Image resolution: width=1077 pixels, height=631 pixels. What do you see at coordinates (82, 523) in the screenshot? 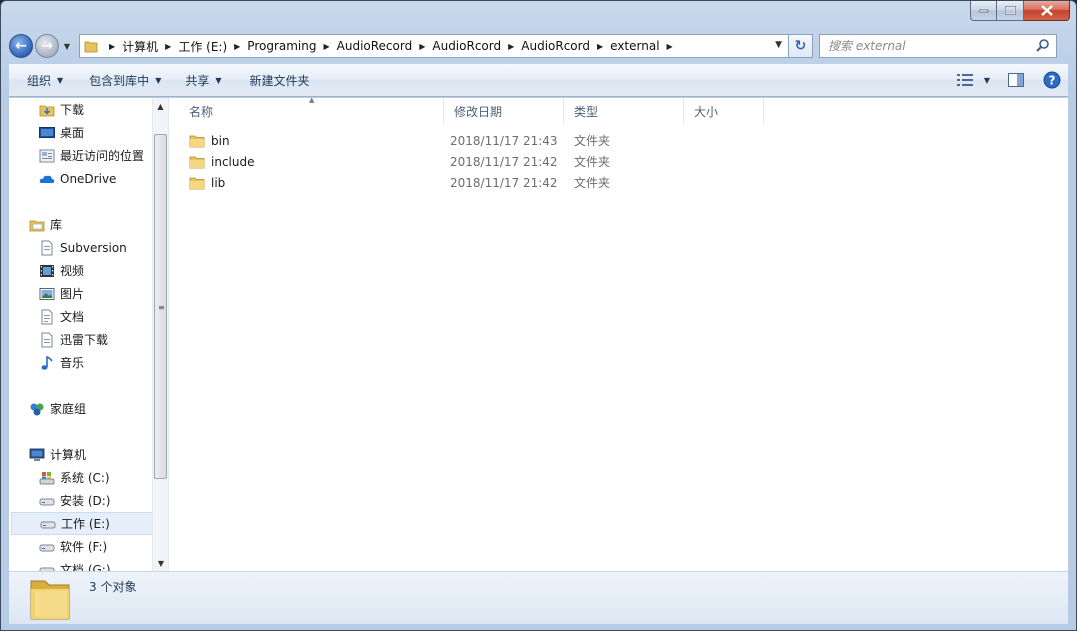
I see `nav-item-drive-e: 工作 (E:)` at bounding box center [82, 523].